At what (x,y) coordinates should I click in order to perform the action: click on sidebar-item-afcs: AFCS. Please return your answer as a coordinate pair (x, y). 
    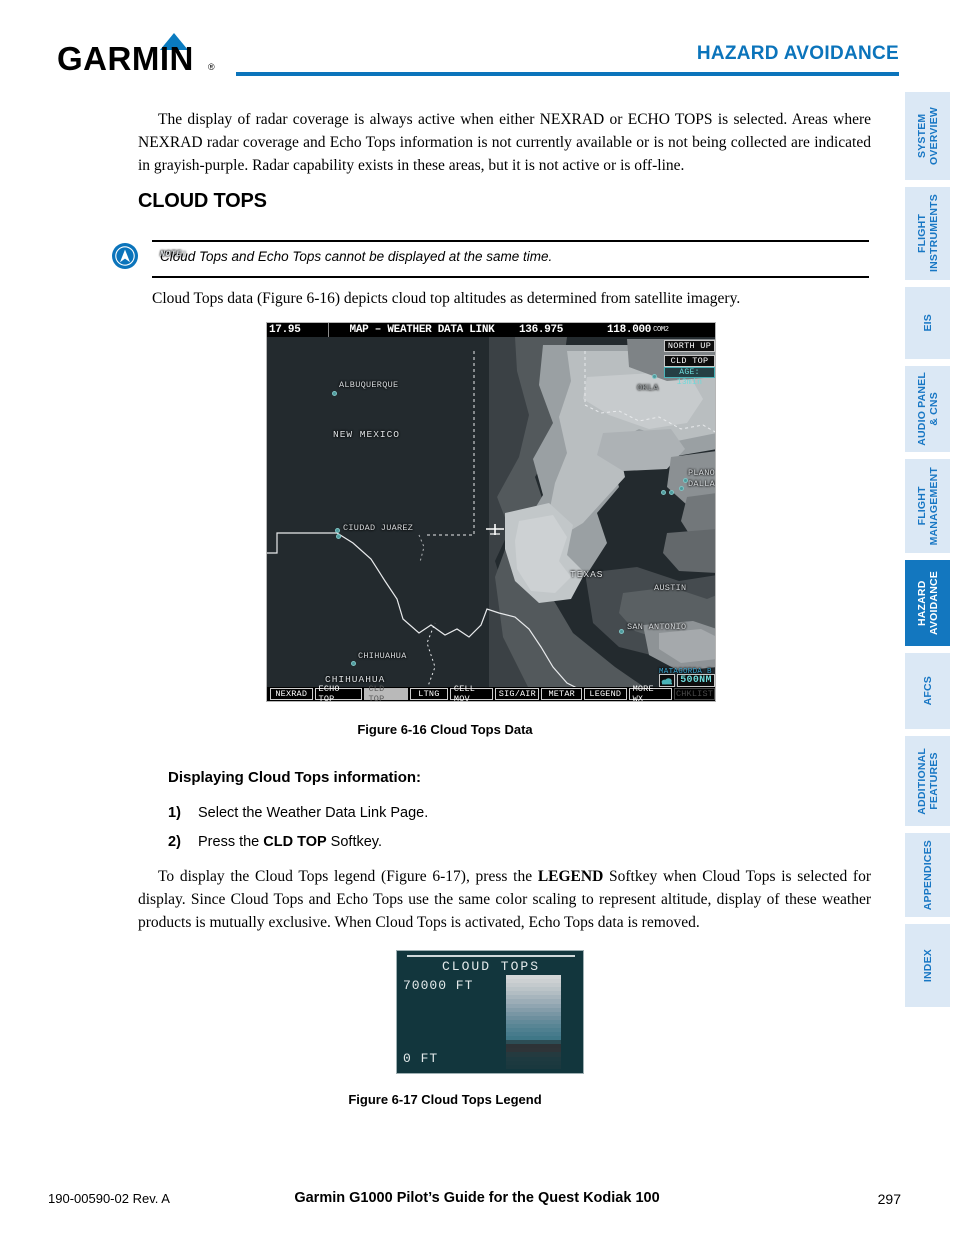
    Looking at the image, I should click on (927, 691).